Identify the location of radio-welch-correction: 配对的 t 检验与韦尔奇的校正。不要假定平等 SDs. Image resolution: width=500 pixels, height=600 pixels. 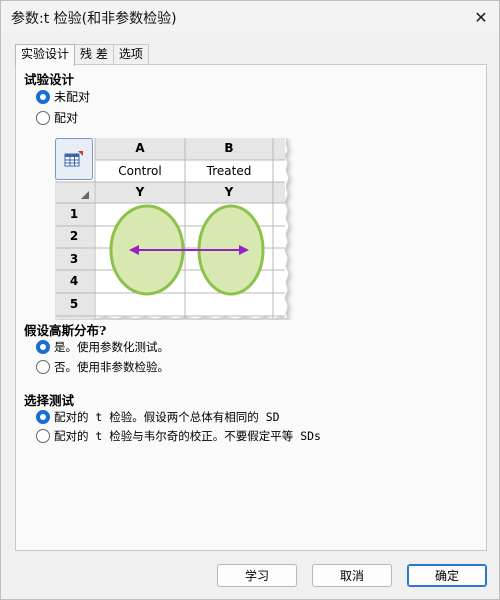
(178, 436).